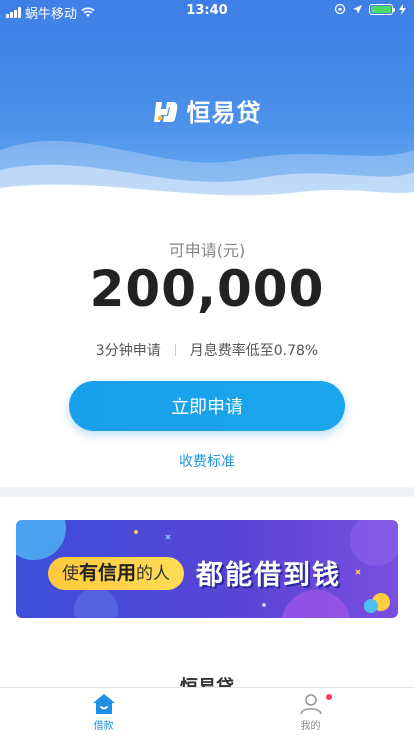 This screenshot has width=414, height=736. Describe the element at coordinates (340, 9) in the screenshot. I see `orientation-lock-icon` at that location.